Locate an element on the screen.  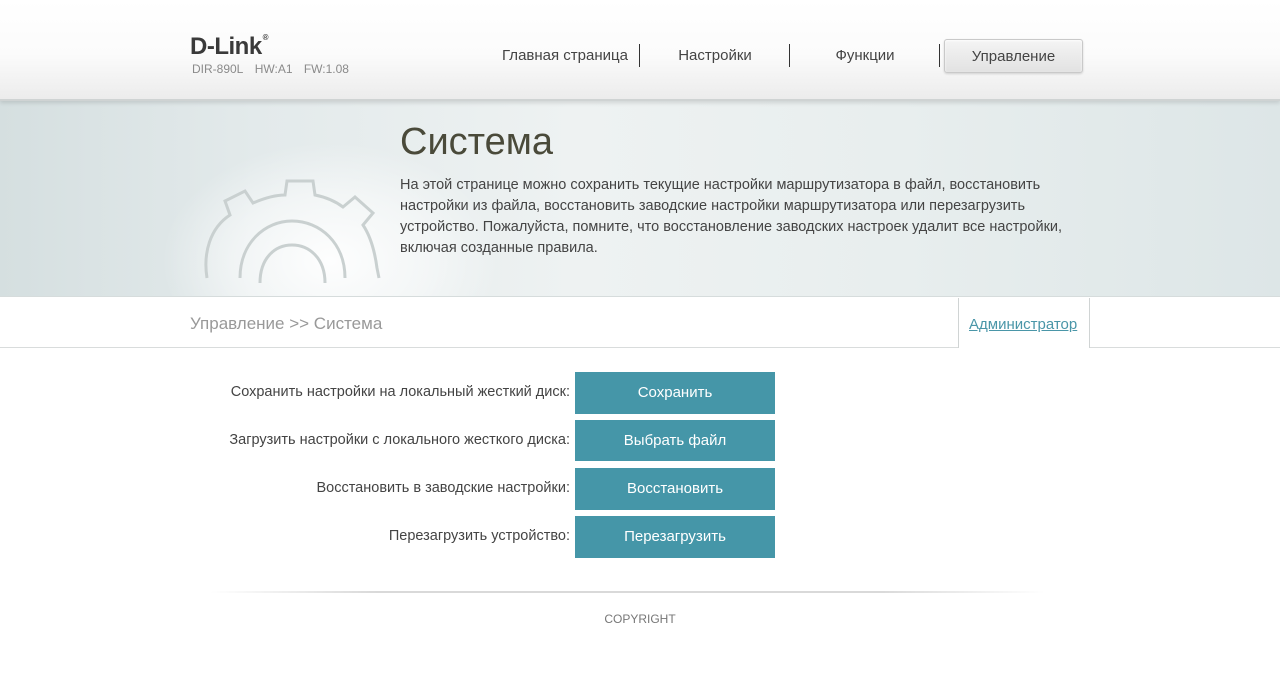
nav-separator is located at coordinates (939, 55).